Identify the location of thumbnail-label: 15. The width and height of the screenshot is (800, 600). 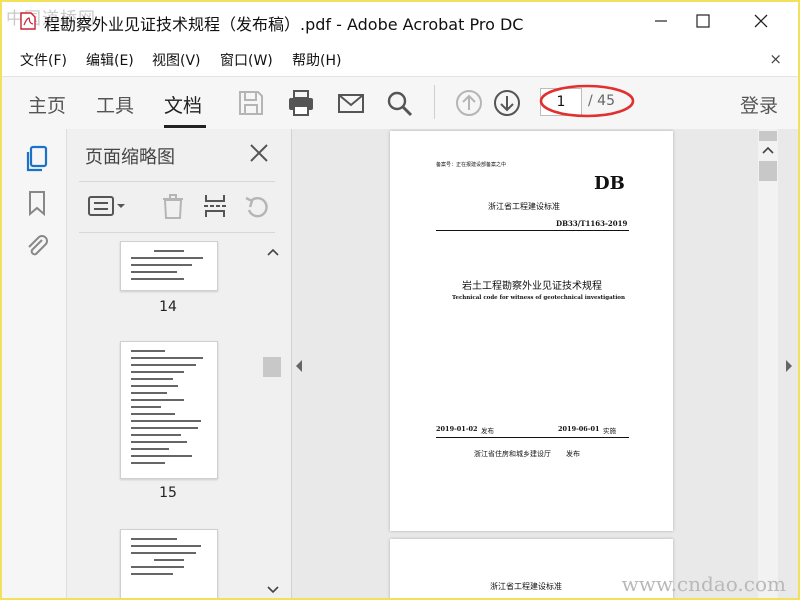
(168, 493).